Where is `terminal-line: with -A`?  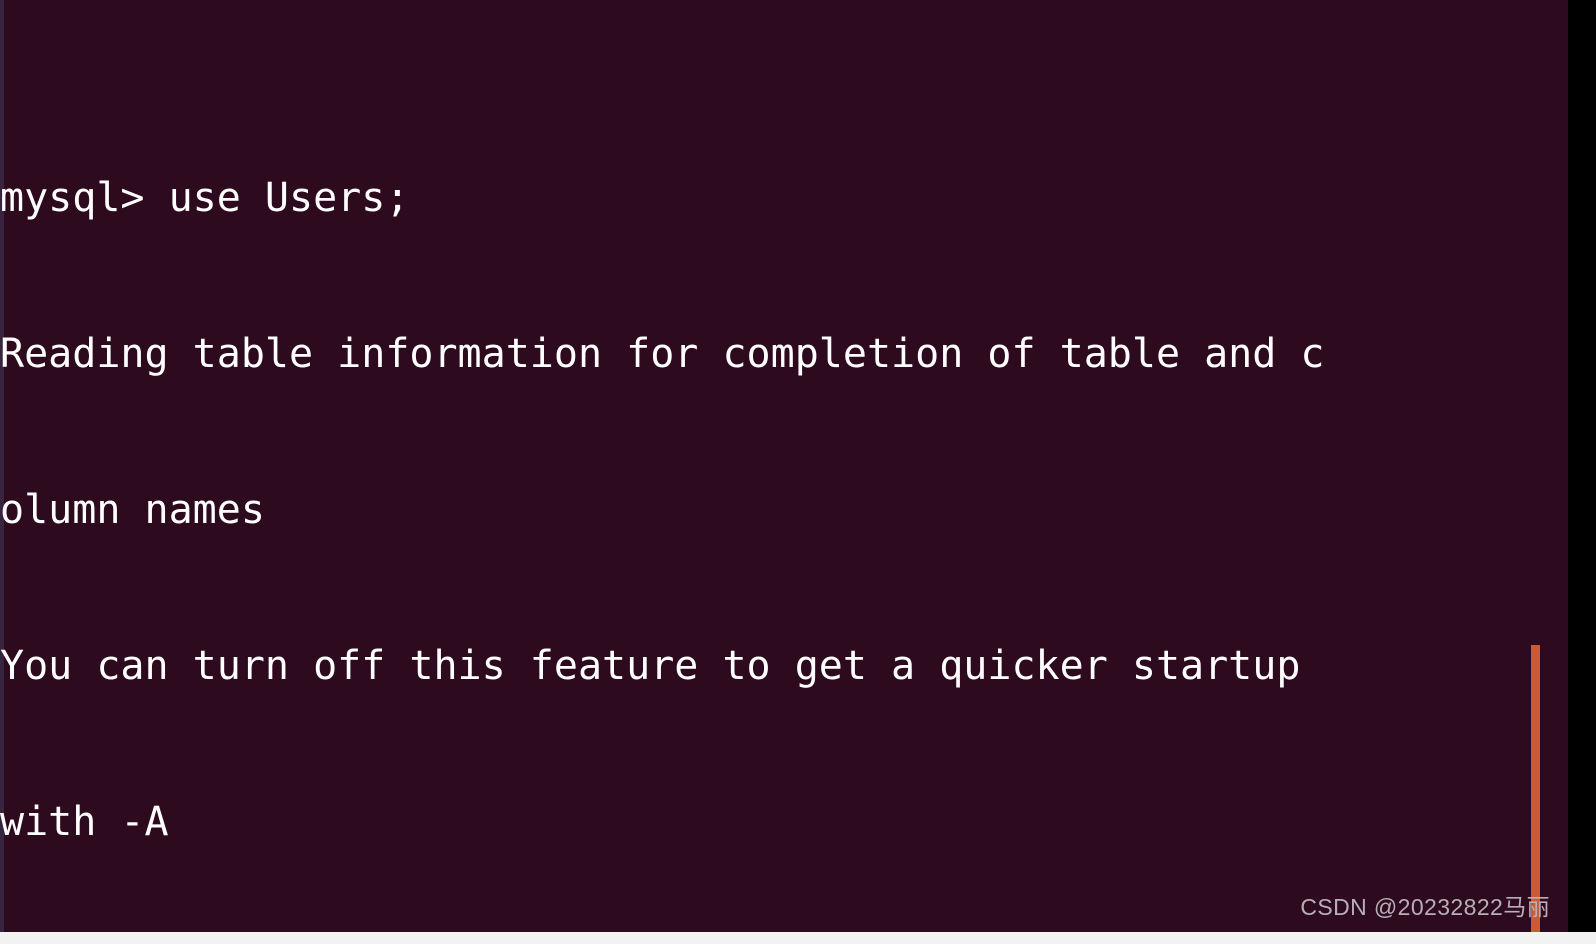
terminal-line: with -A is located at coordinates (84, 822).